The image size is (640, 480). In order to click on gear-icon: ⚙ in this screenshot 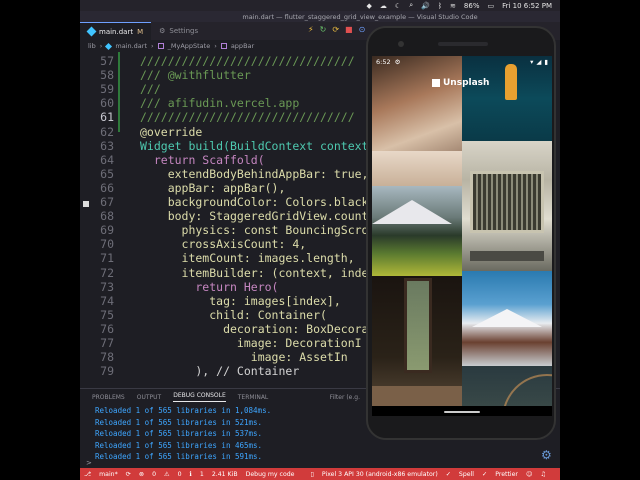, I will do `click(546, 455)`.